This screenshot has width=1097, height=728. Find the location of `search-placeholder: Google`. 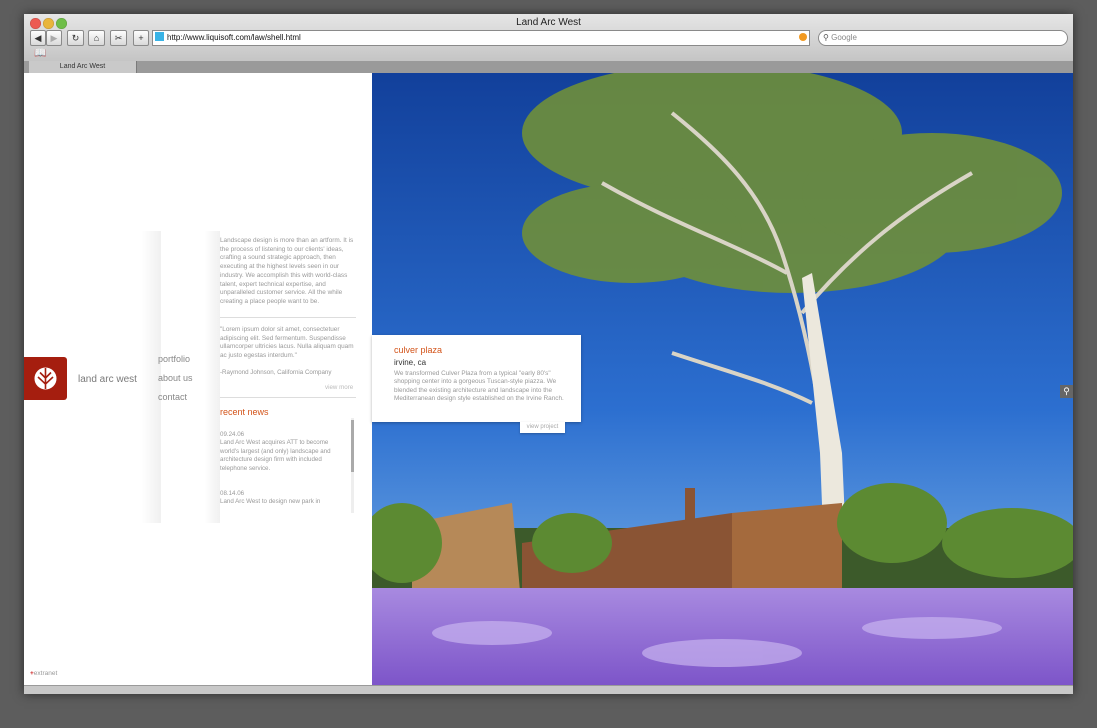

search-placeholder: Google is located at coordinates (844, 37).